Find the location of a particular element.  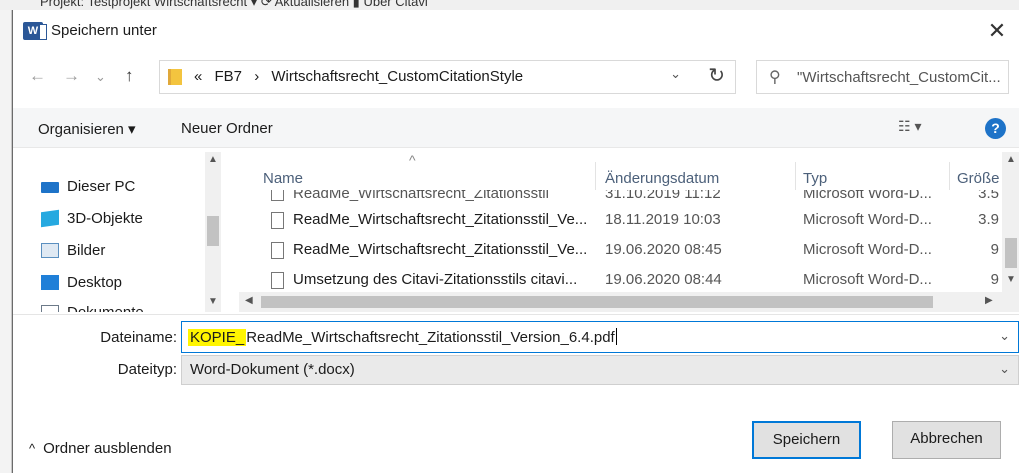

filetype-value: Word-Dokument (*.docx) is located at coordinates (272, 369).